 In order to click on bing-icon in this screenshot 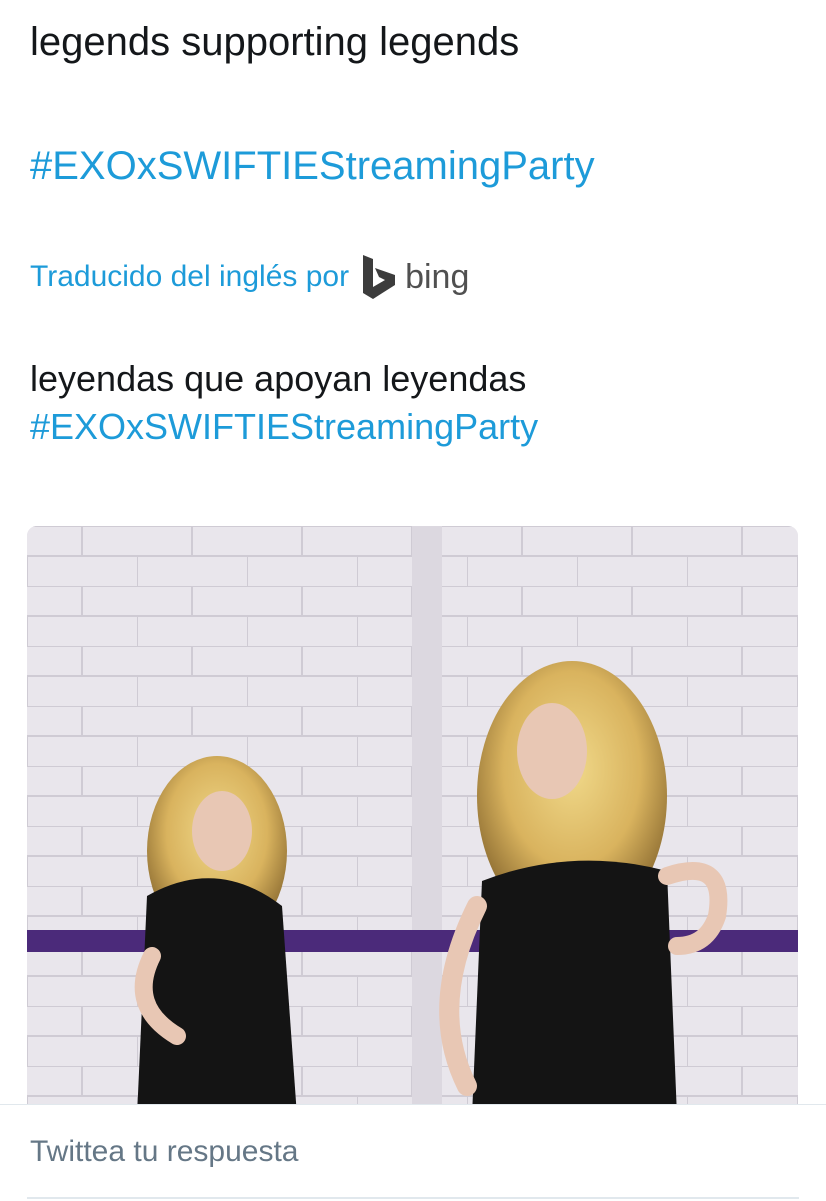, I will do `click(379, 277)`.